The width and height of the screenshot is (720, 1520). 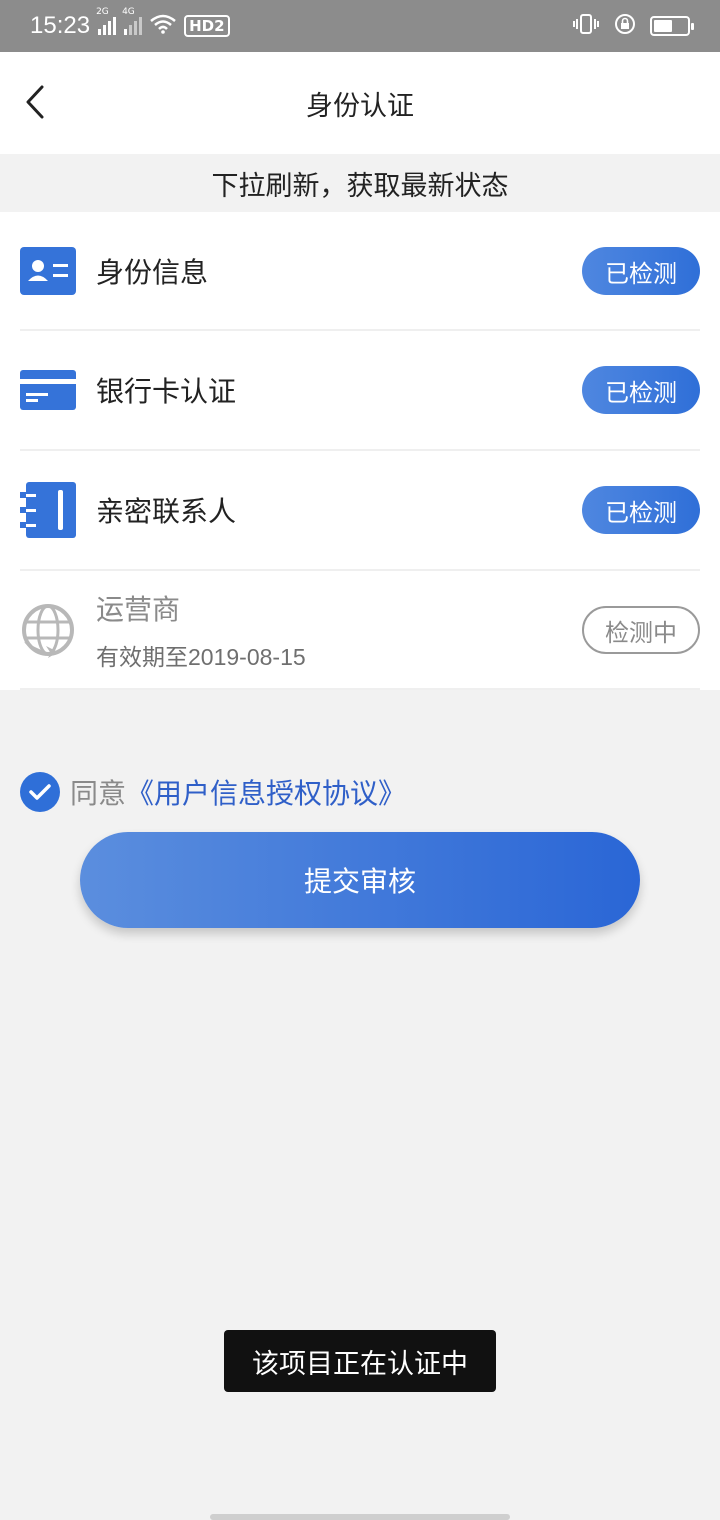 What do you see at coordinates (360, 689) in the screenshot?
I see `divider` at bounding box center [360, 689].